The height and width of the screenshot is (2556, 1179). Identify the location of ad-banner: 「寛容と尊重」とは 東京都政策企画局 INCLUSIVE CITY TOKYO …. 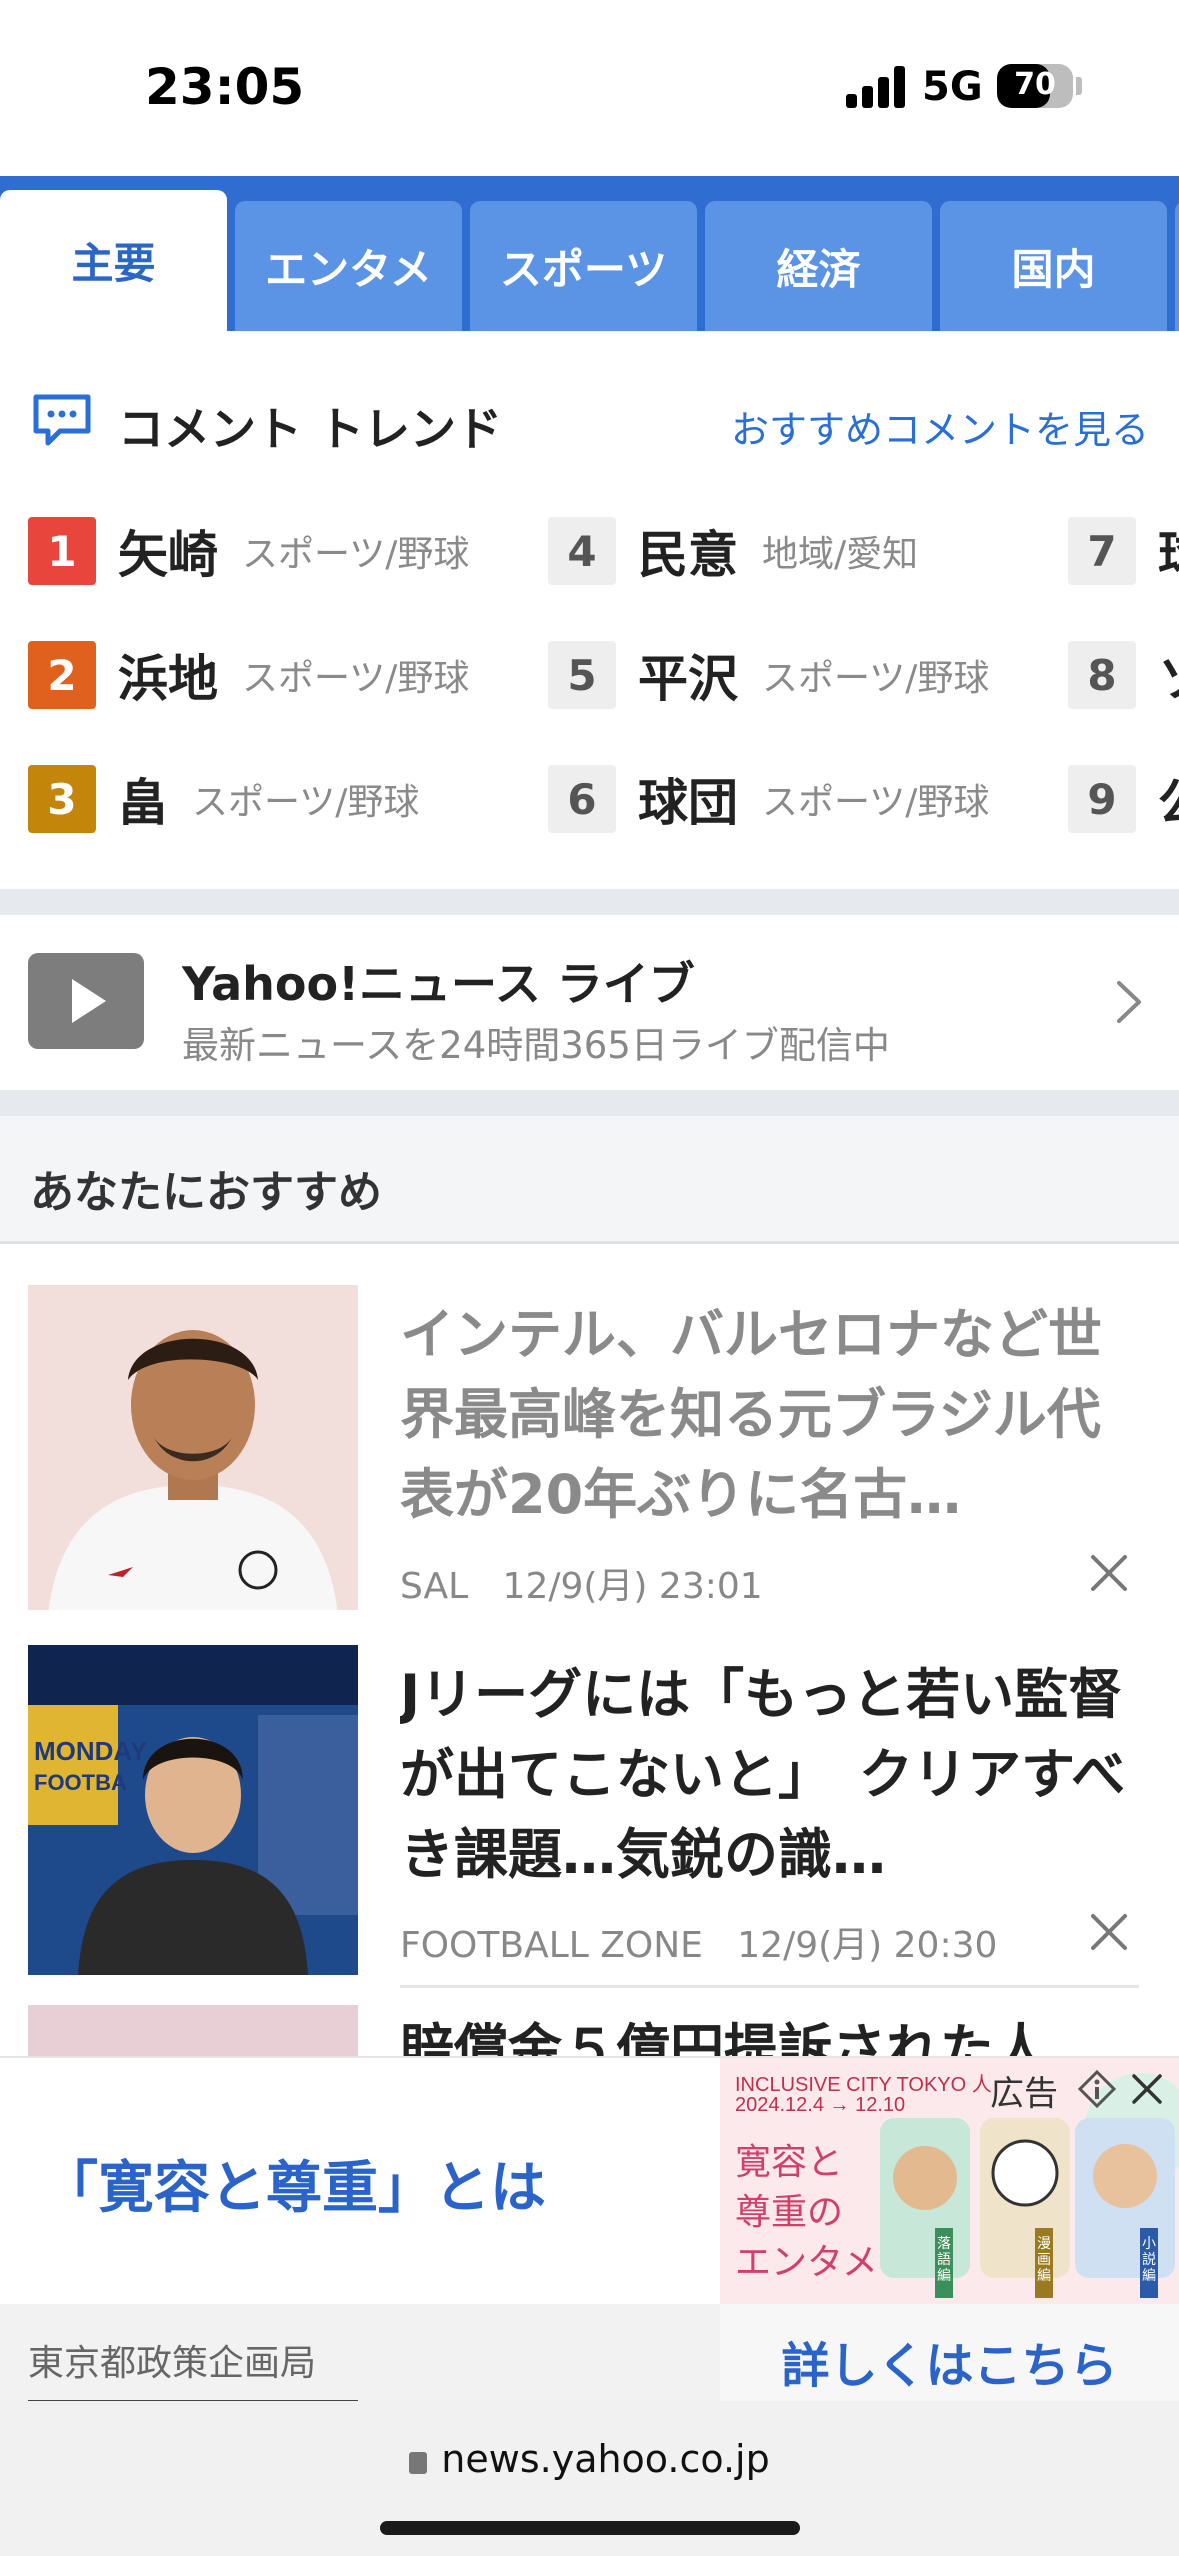
(589, 2229).